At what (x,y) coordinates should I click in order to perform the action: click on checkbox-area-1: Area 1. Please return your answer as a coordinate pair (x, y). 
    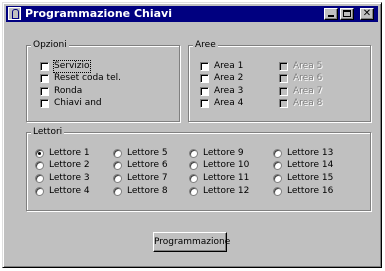
    Looking at the image, I should click on (221, 66).